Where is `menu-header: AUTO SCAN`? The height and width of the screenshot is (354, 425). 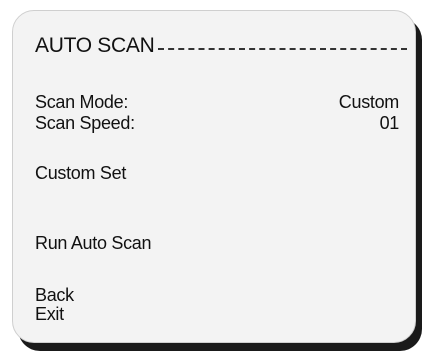 menu-header: AUTO SCAN is located at coordinates (221, 46).